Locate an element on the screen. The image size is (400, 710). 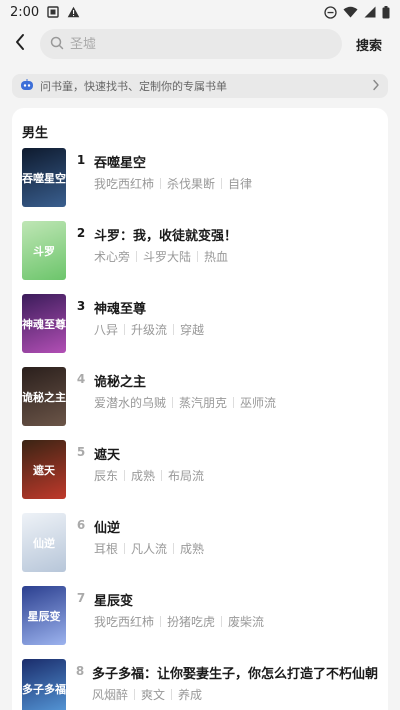
book-tag: 凡人流 is located at coordinates (149, 548).